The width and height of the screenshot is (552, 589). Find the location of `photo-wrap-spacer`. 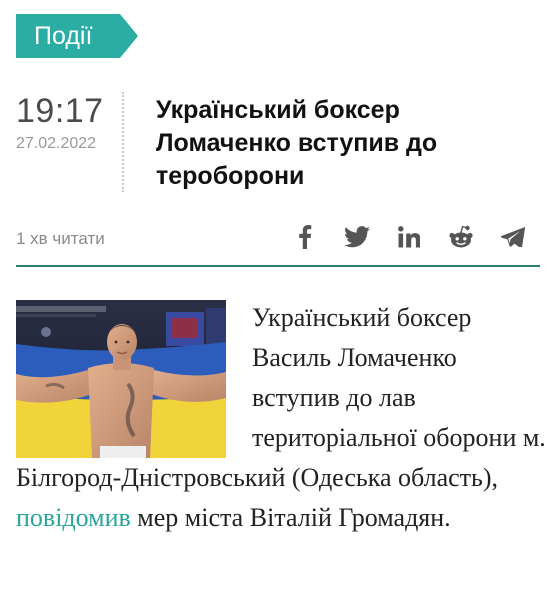

photo-wrap-spacer is located at coordinates (134, 378).